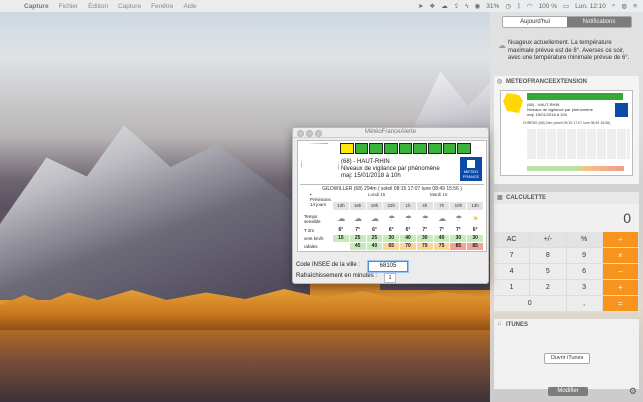 The image size is (643, 402). I want to click on calc-key-minus: −, so click(620, 272).